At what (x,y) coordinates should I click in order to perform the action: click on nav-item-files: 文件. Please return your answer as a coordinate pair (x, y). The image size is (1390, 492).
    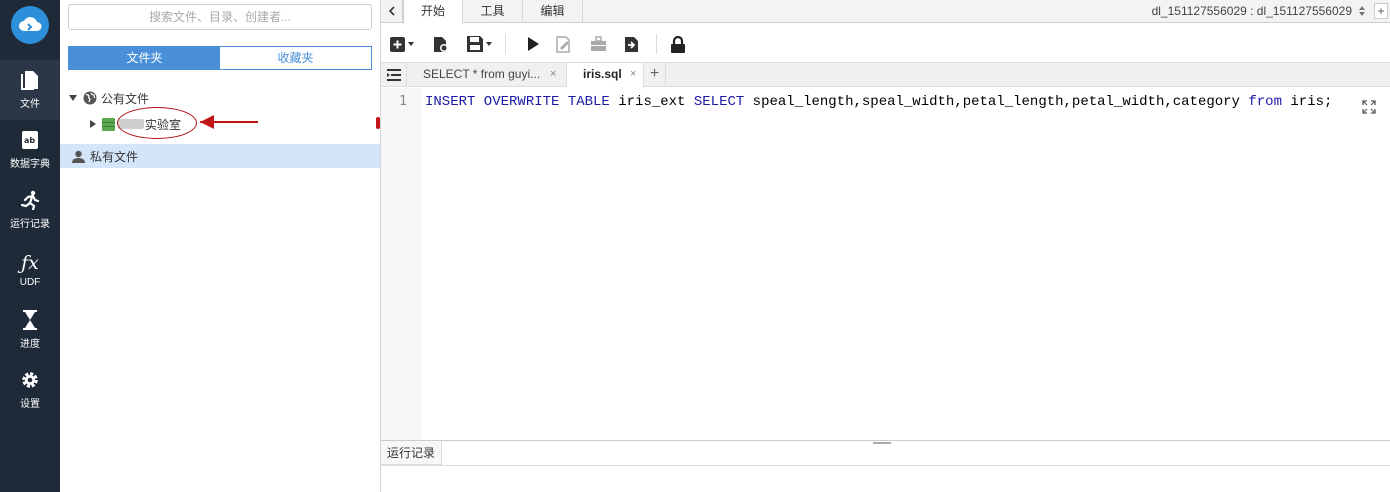
    Looking at the image, I should click on (30, 90).